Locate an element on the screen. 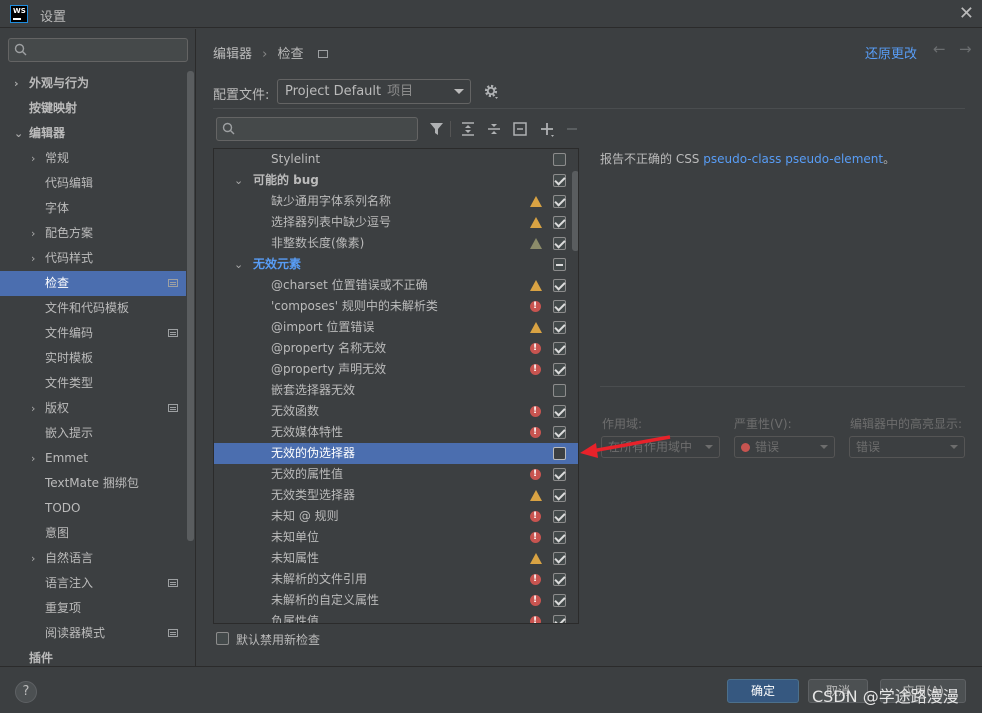 The height and width of the screenshot is (713, 982). inspection-row: 无效函数 is located at coordinates (396, 411).